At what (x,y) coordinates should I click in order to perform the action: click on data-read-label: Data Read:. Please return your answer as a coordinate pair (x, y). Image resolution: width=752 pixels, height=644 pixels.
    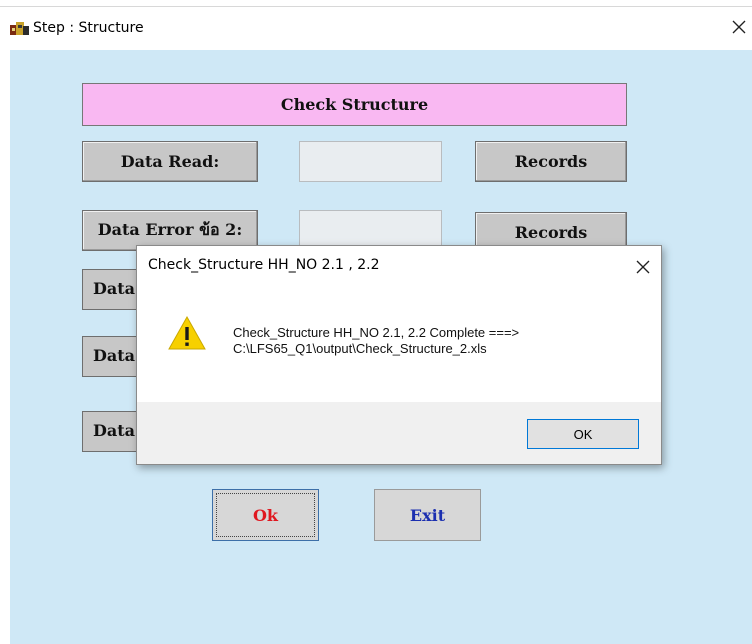
    Looking at the image, I should click on (170, 161).